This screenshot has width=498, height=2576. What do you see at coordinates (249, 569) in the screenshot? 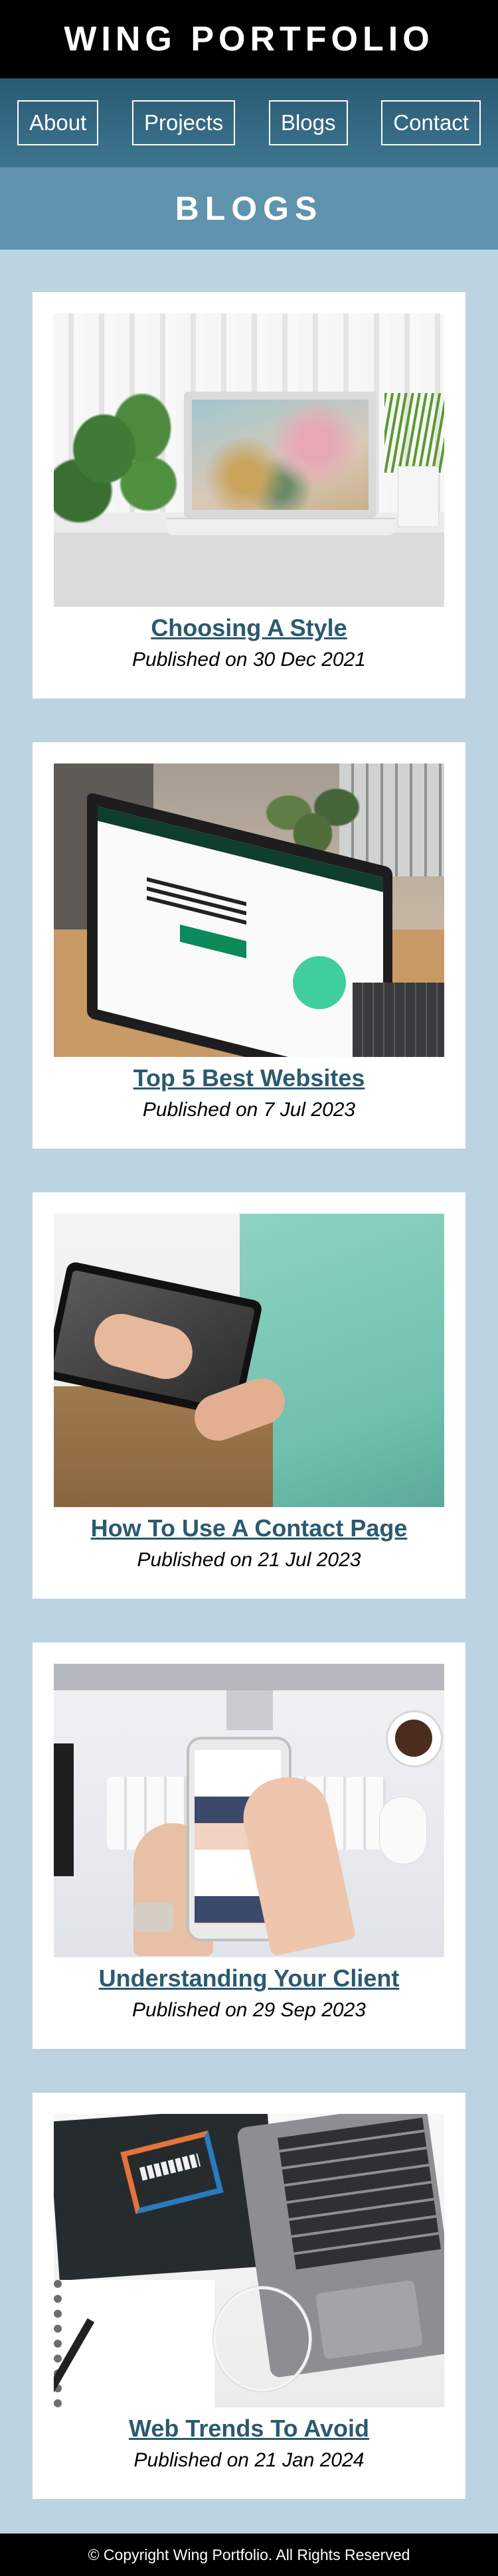
I see `desk-shape` at bounding box center [249, 569].